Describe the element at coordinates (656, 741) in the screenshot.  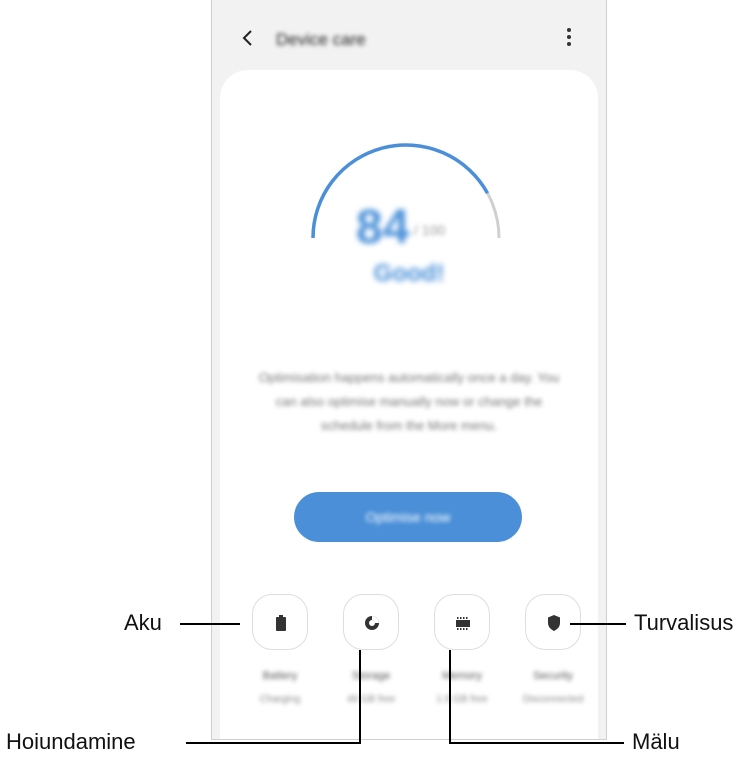
I see `callout-memory: Mälu` at that location.